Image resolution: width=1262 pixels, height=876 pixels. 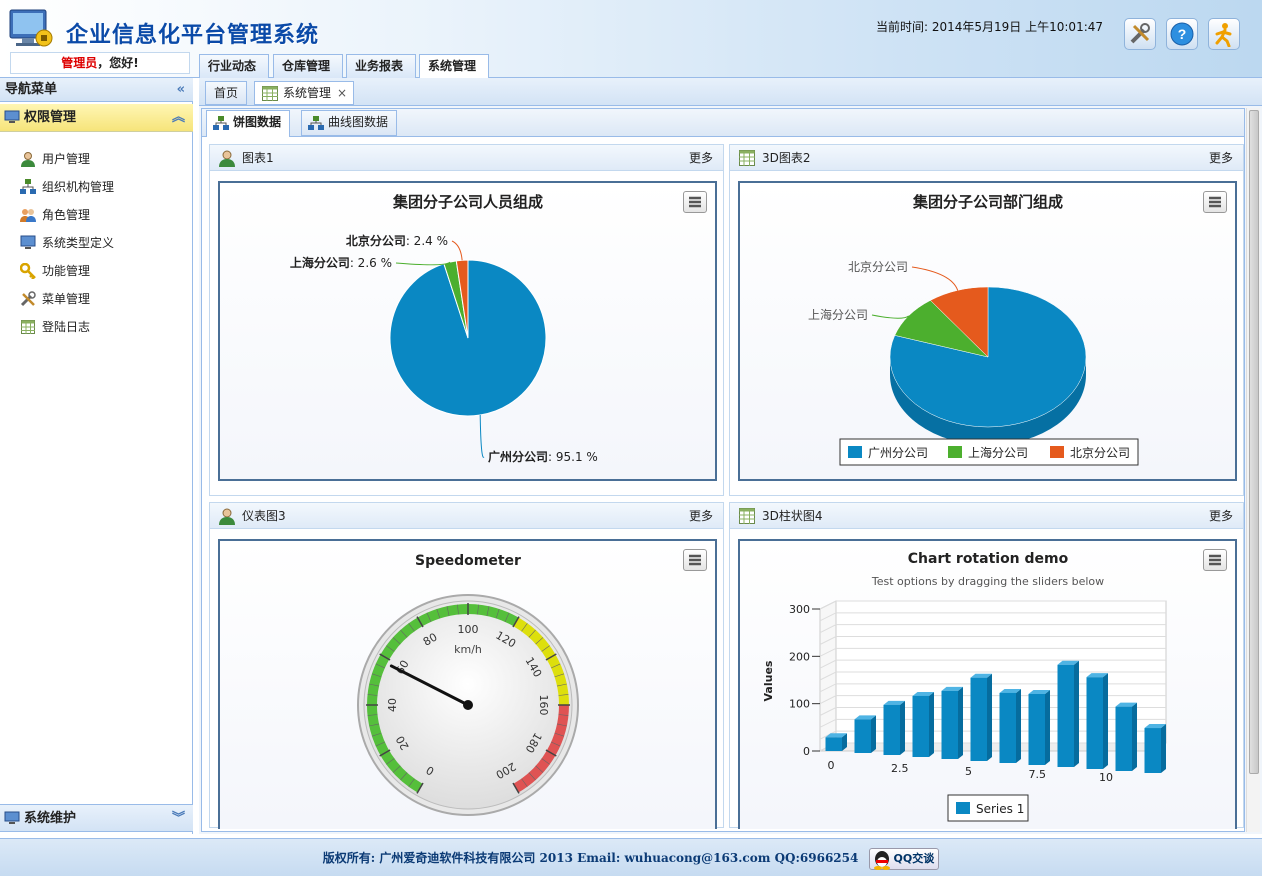 What do you see at coordinates (96, 818) in the screenshot?
I see `accordion-maintenance: 系统维护 ︾` at bounding box center [96, 818].